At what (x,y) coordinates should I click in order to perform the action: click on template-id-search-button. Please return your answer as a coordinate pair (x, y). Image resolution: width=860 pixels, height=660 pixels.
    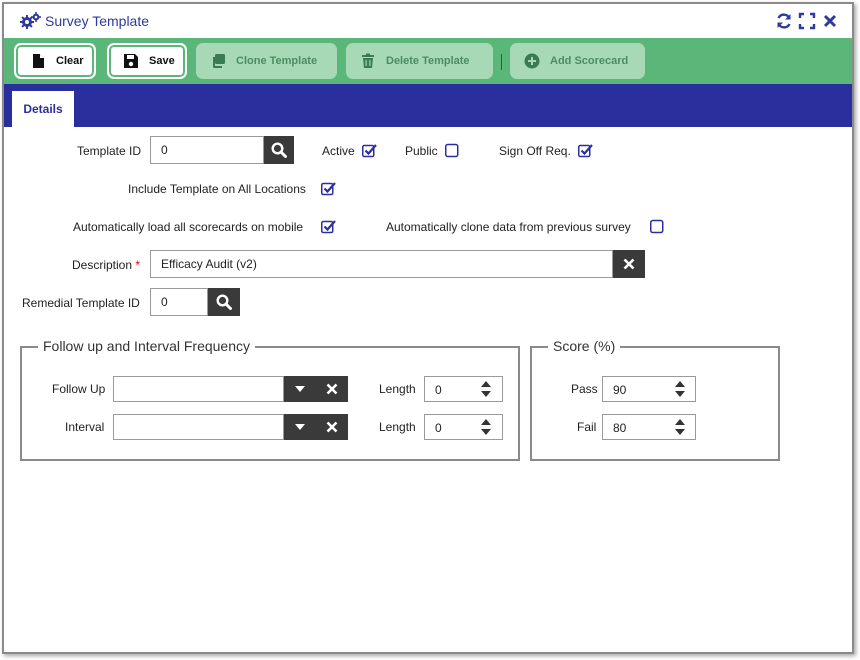
    Looking at the image, I should click on (279, 150).